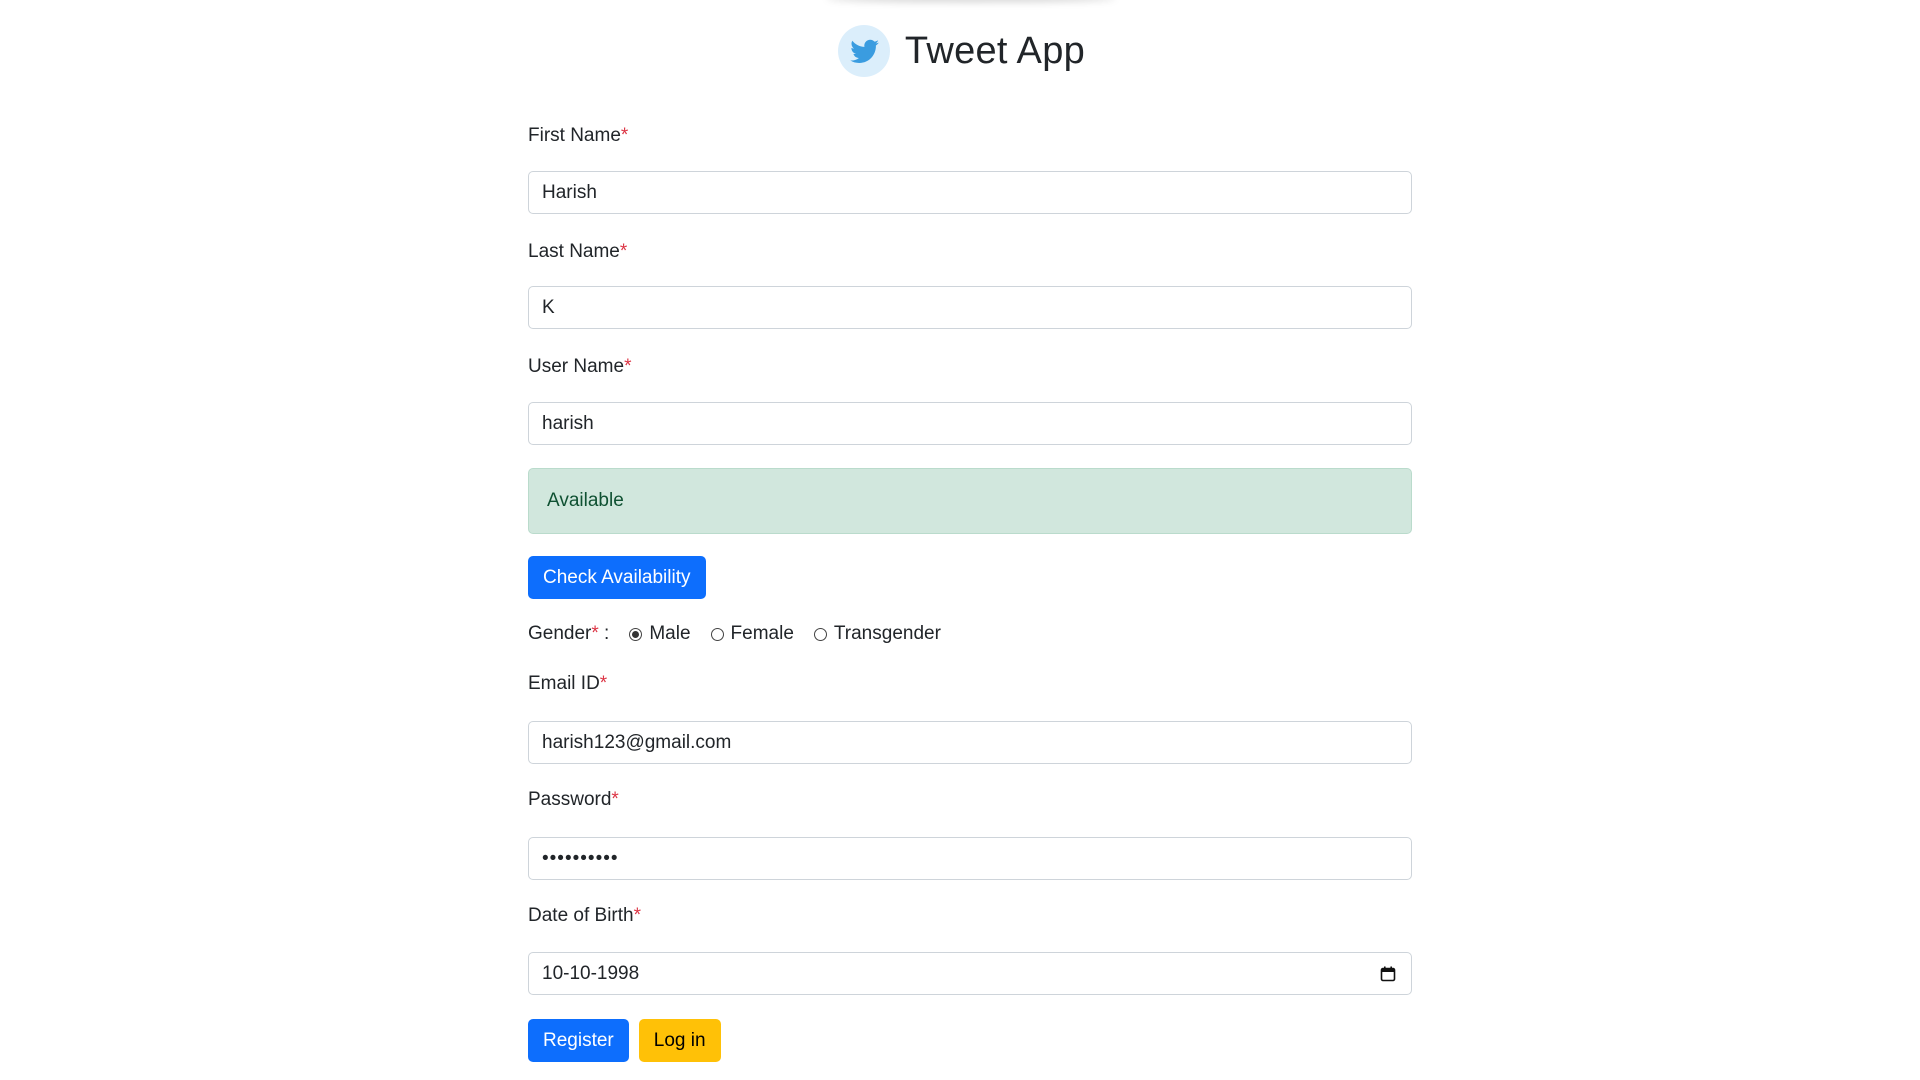 The image size is (1920, 1080). Describe the element at coordinates (580, 858) in the screenshot. I see `password-value: ••••••••••` at that location.